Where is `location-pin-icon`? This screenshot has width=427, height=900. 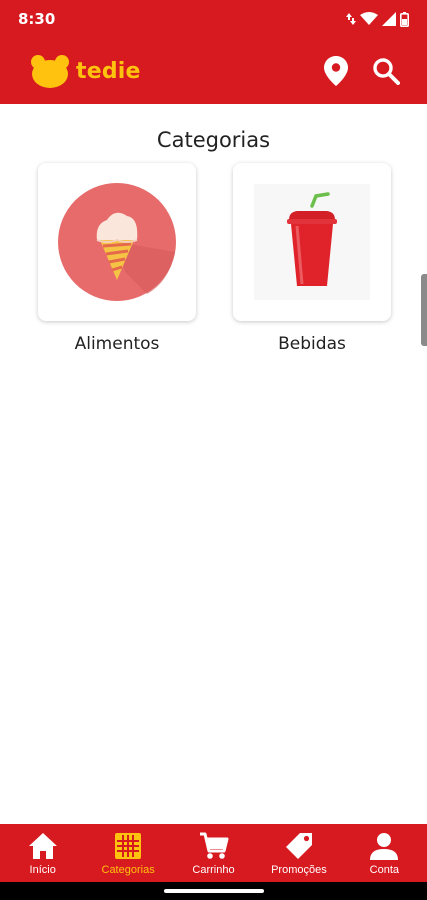
location-pin-icon is located at coordinates (336, 71).